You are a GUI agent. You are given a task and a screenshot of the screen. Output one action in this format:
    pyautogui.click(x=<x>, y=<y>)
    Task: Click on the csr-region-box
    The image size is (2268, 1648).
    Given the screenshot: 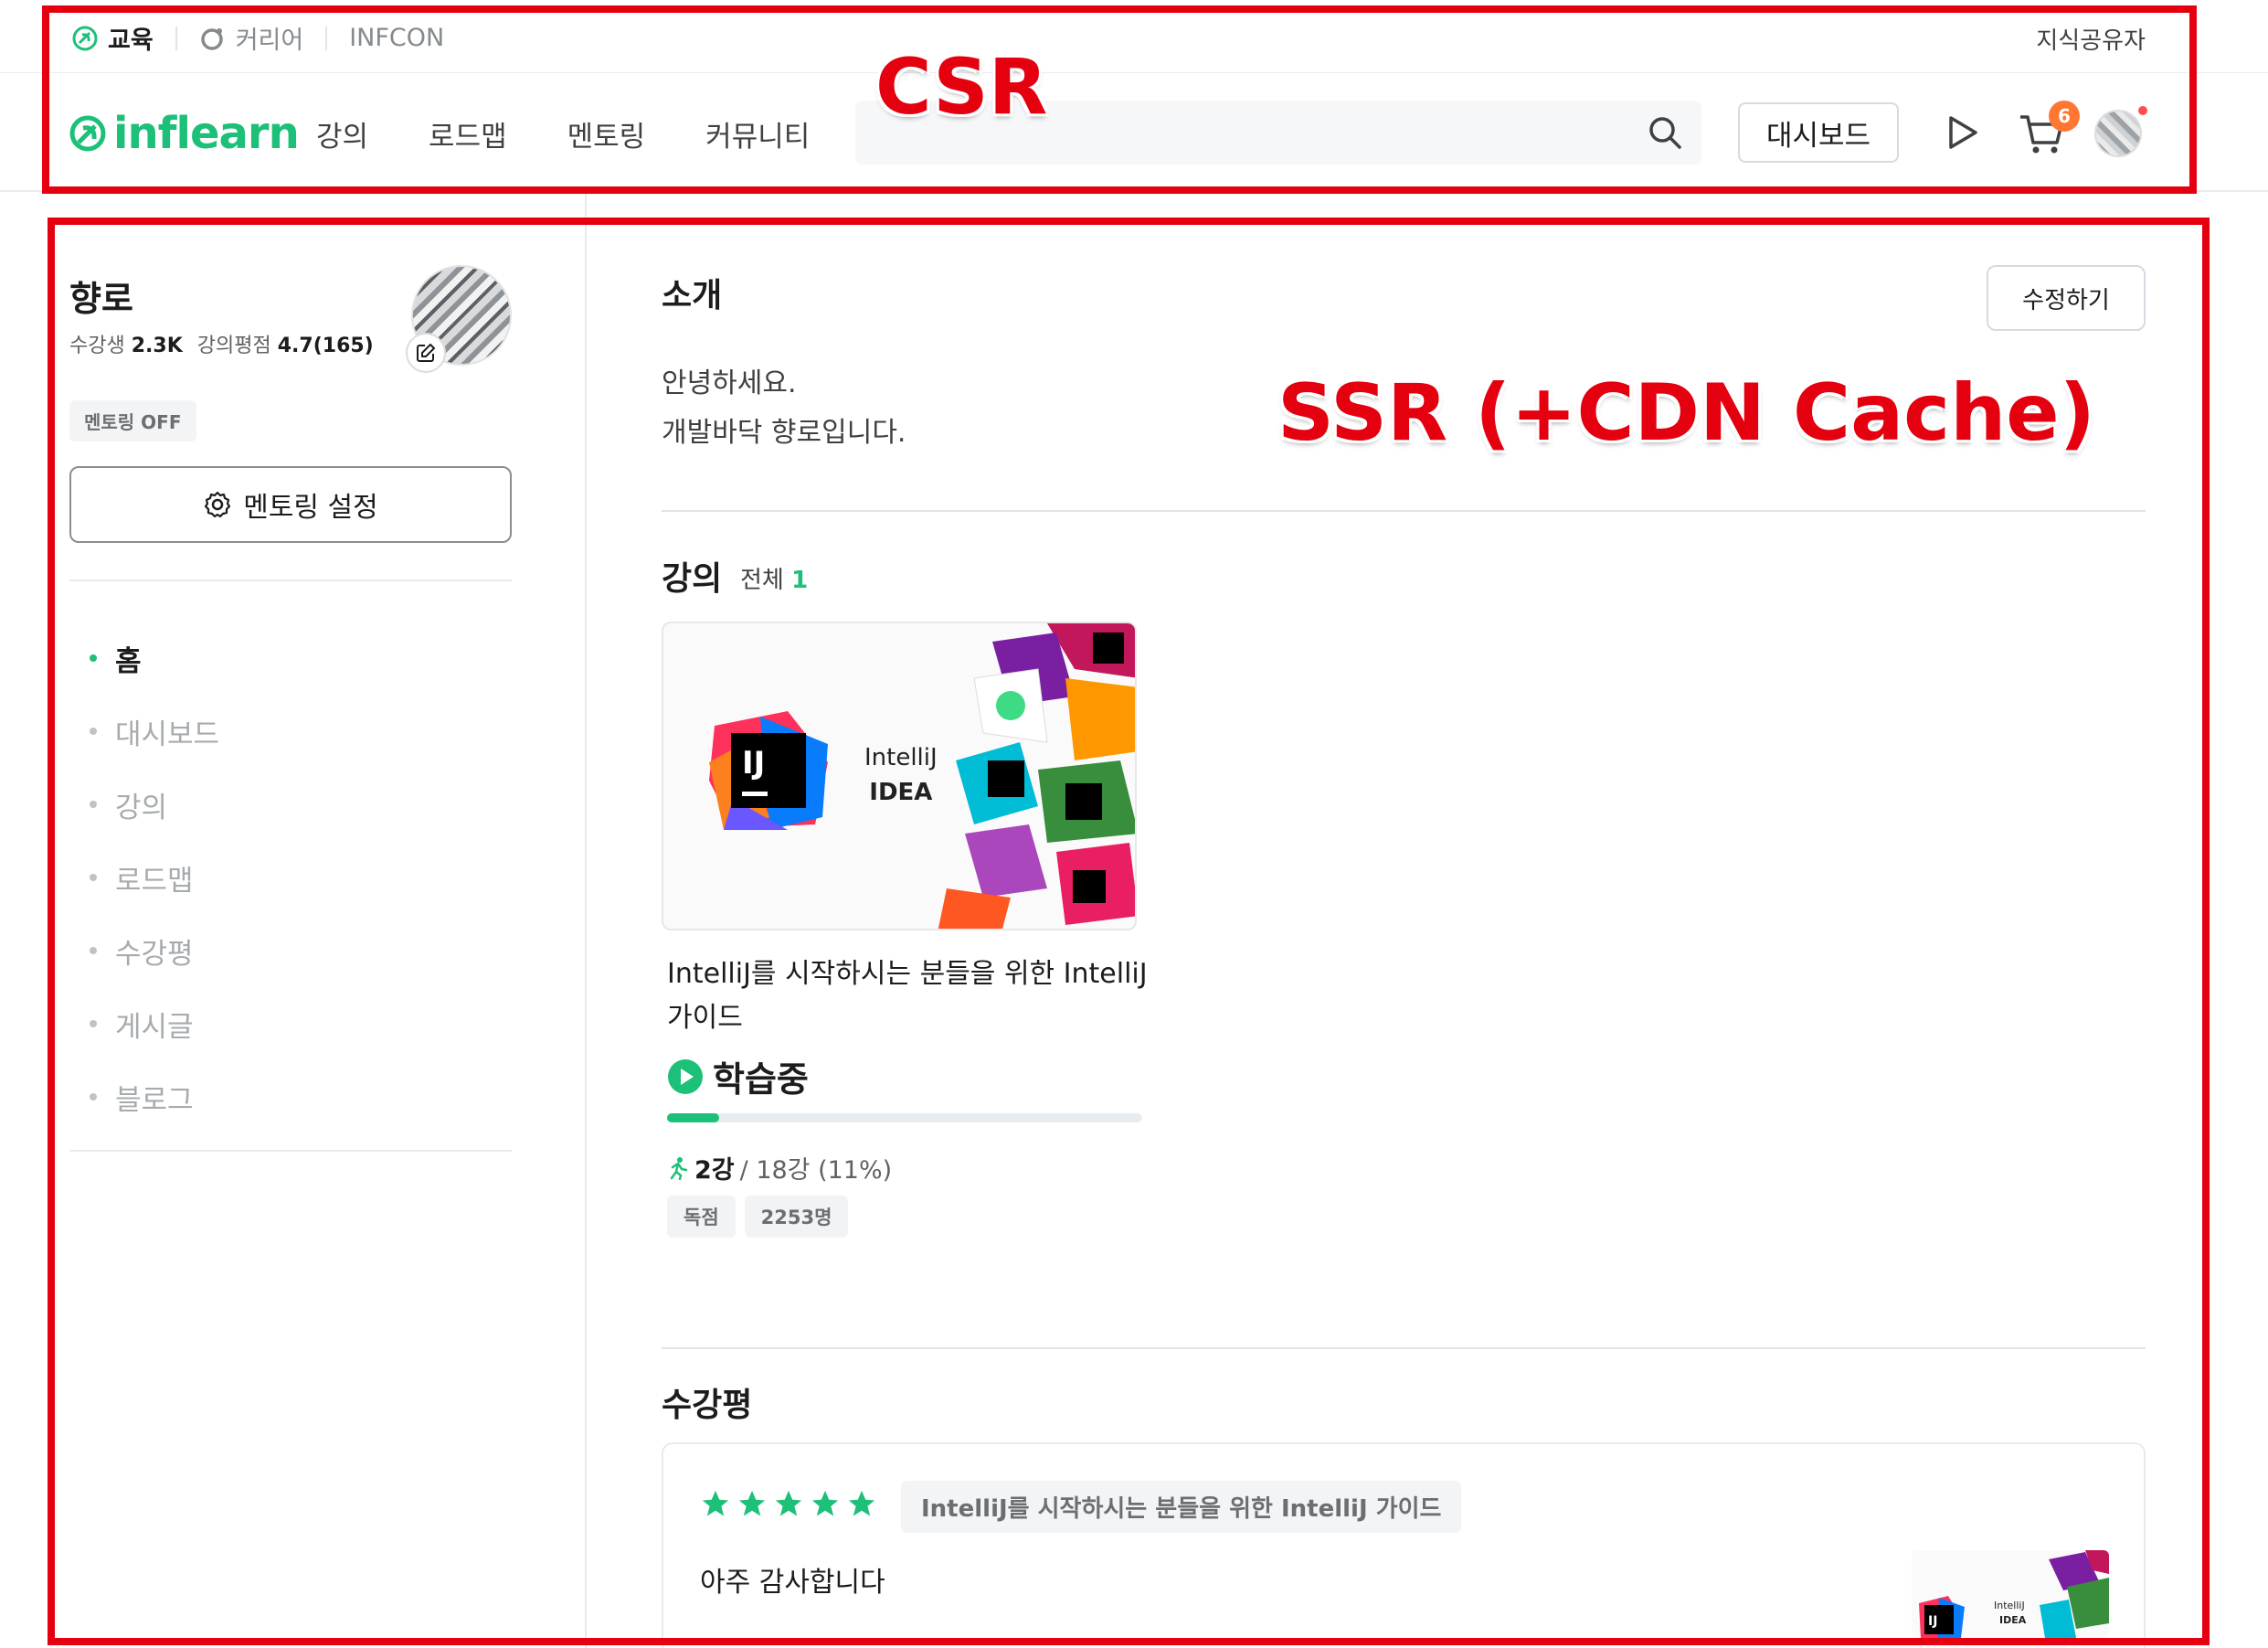 What is the action you would take?
    pyautogui.click(x=1119, y=100)
    